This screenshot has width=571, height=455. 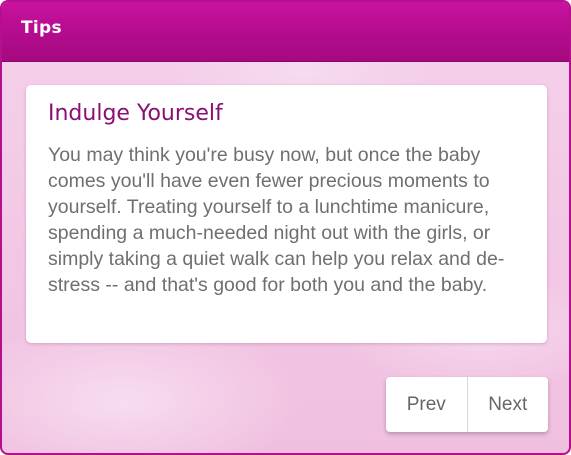 I want to click on pager: Prev Next, so click(x=467, y=404).